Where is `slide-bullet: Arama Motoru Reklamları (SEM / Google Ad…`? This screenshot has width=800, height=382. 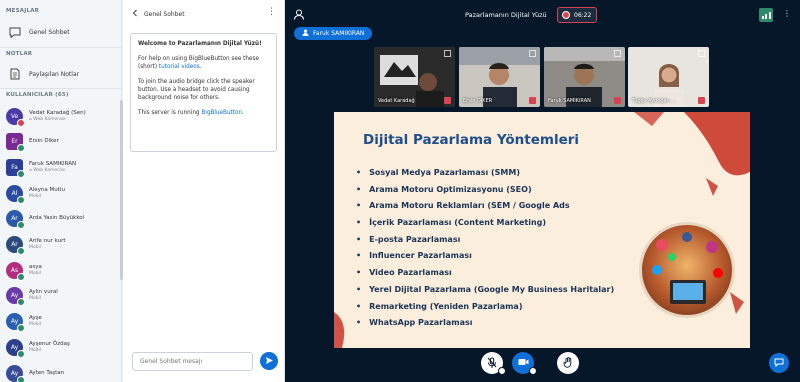
slide-bullet: Arama Motoru Reklamları (SEM / Google Ad… is located at coordinates (485, 206).